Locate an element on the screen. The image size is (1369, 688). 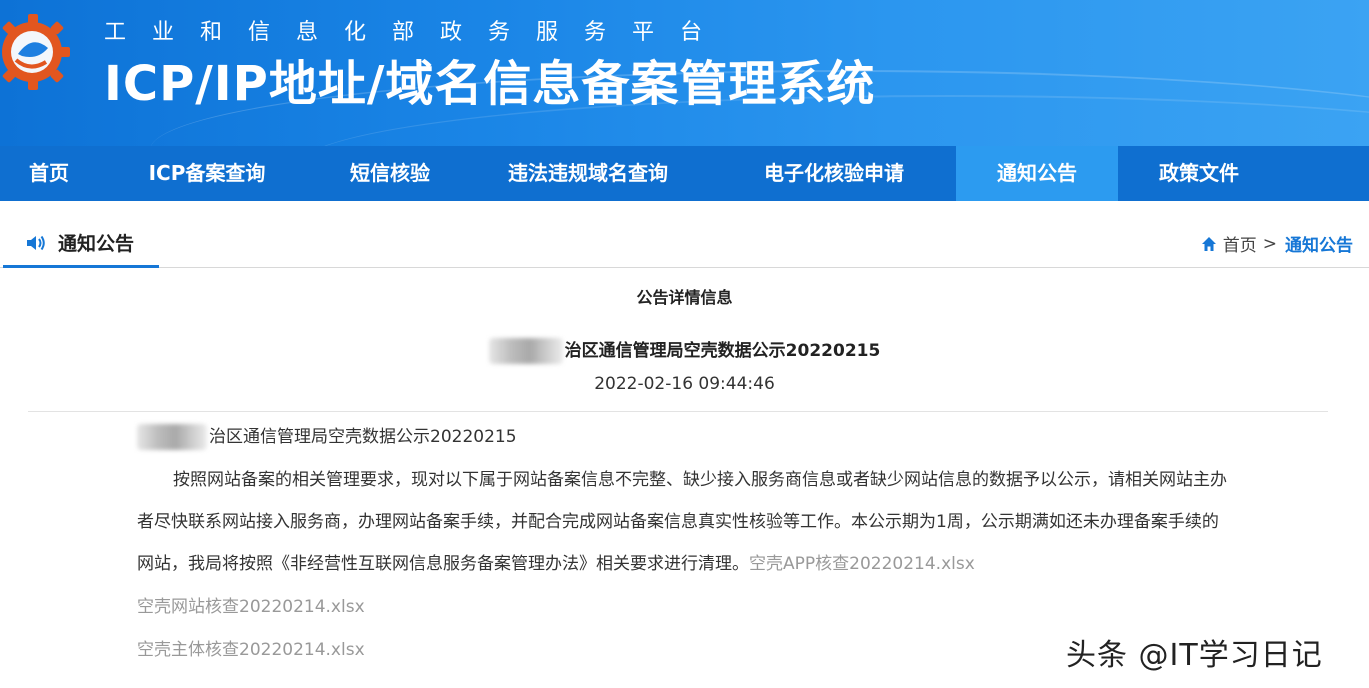
nav-item-home: 首页 is located at coordinates (49, 173).